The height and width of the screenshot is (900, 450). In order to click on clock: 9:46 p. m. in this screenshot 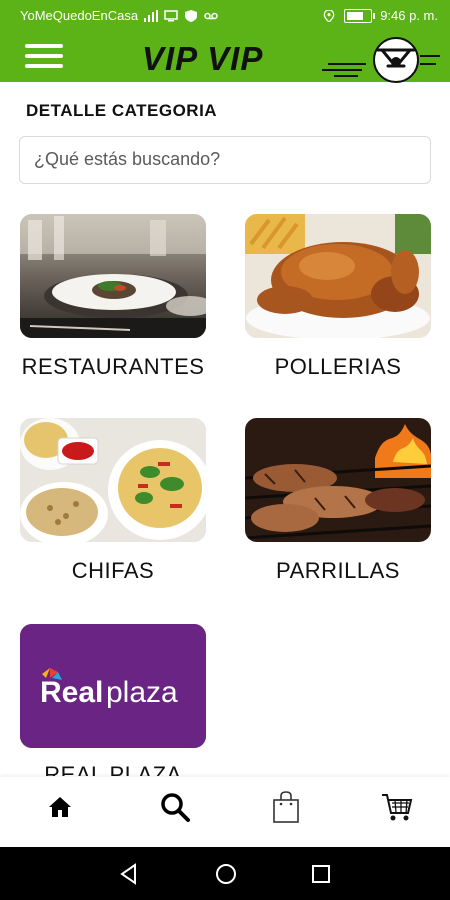, I will do `click(409, 15)`.